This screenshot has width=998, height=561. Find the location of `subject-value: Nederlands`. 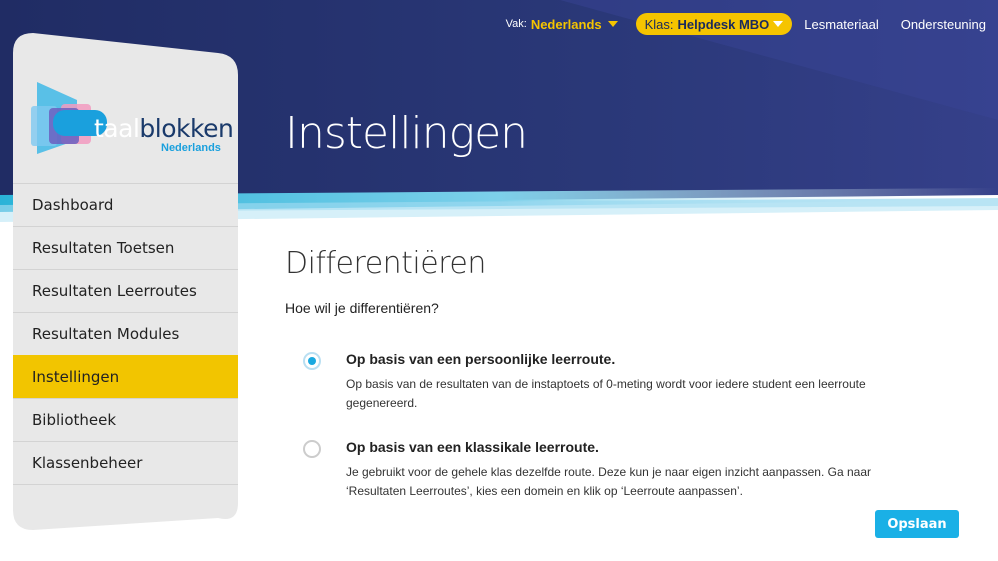

subject-value: Nederlands is located at coordinates (566, 24).